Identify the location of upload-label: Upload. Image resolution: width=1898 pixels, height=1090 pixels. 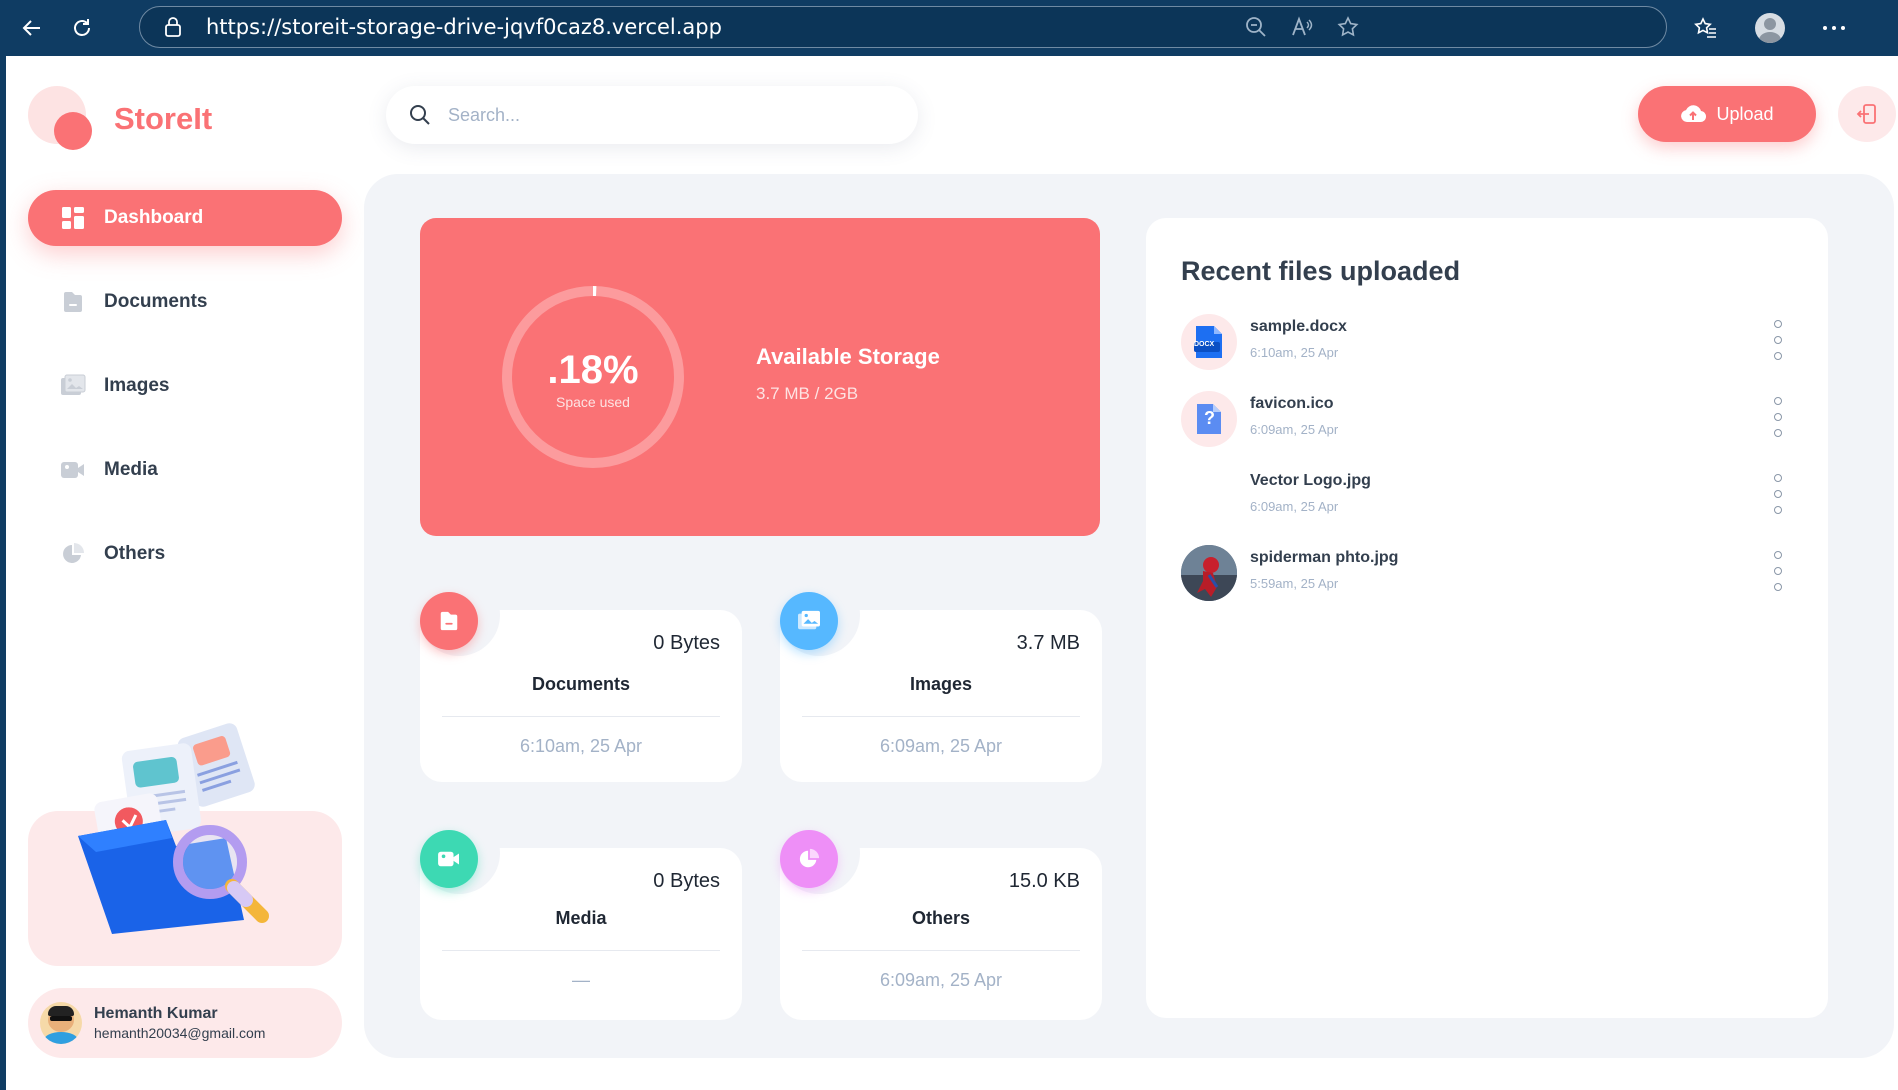
(1745, 113).